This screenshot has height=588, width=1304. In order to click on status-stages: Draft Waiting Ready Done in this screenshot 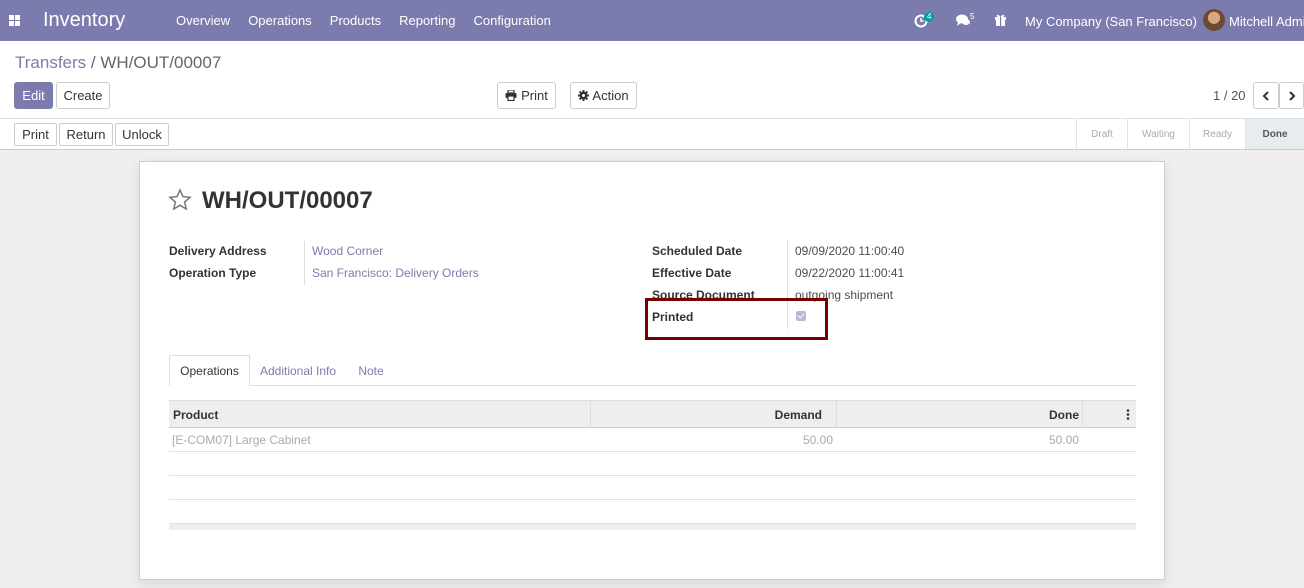, I will do `click(1190, 134)`.